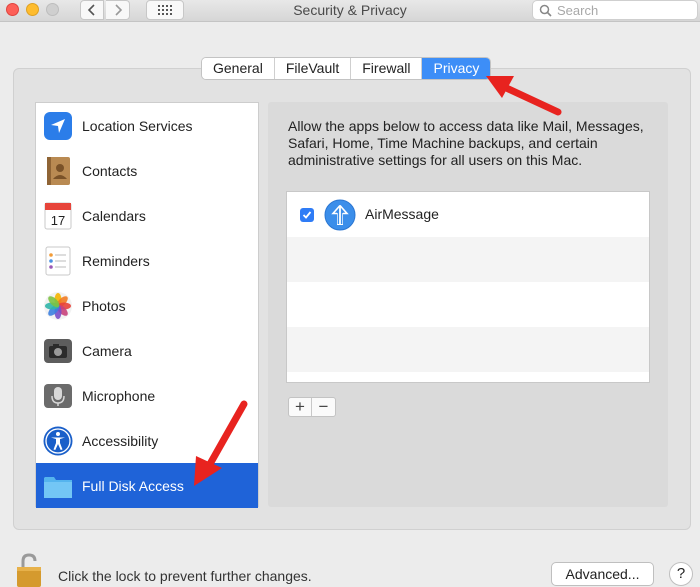 This screenshot has width=700, height=587. I want to click on lock-icon, so click(29, 570).